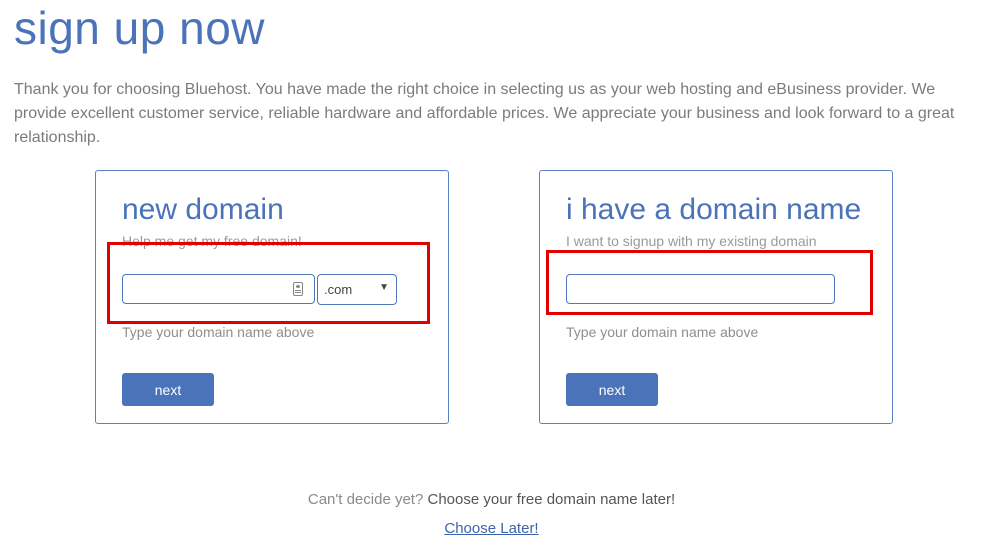 This screenshot has height=554, width=983. I want to click on dropdown-arrow-icon: ▼, so click(384, 287).